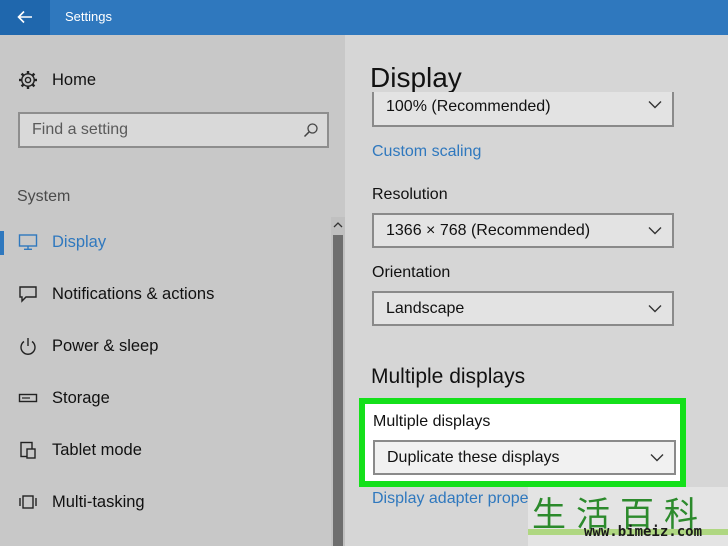 Image resolution: width=728 pixels, height=546 pixels. I want to click on sidebar-item-label: Tablet mode, so click(97, 450).